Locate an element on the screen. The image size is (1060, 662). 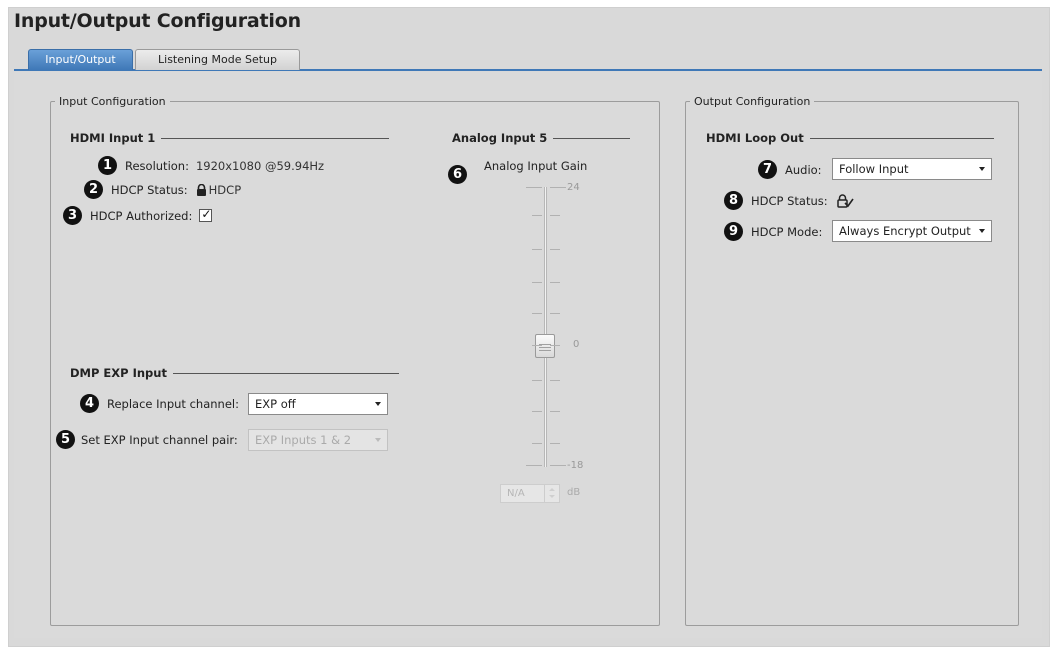
lock-icon is located at coordinates (201, 189).